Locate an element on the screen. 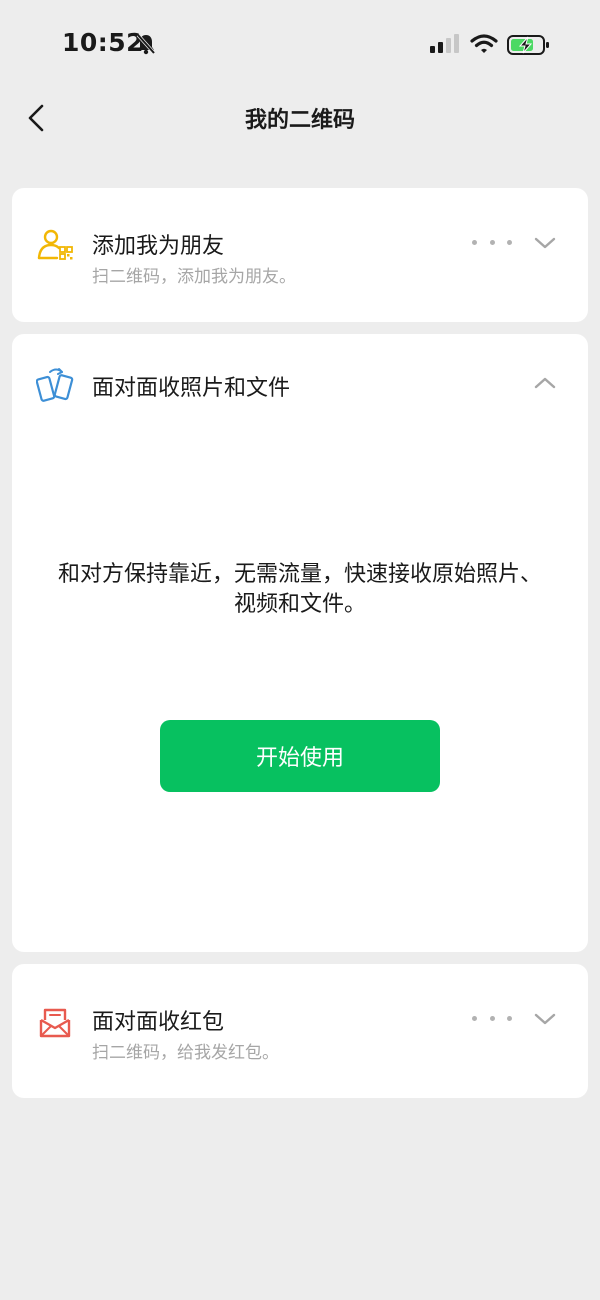  status-time: 10:52 is located at coordinates (103, 42).